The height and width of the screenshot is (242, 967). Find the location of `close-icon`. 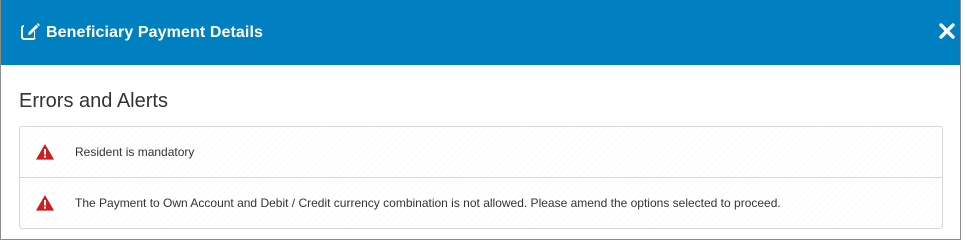

close-icon is located at coordinates (947, 31).